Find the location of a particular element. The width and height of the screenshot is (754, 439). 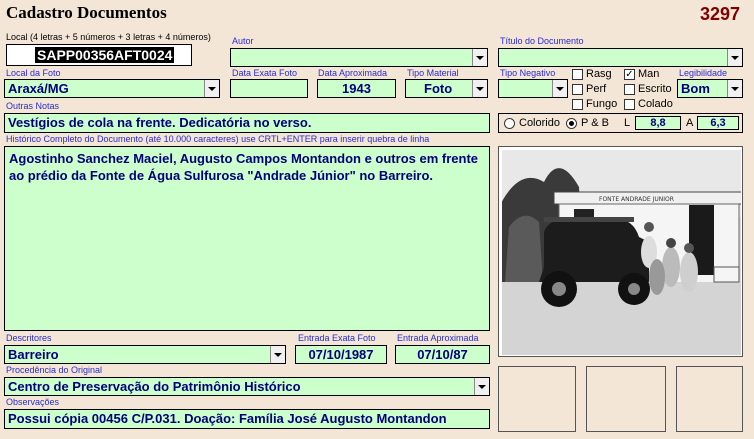

procedencia-label: Procedência do Original is located at coordinates (54, 370).